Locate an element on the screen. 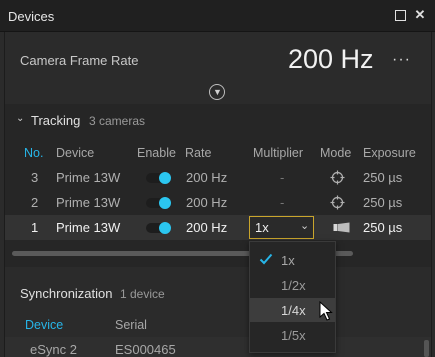 The width and height of the screenshot is (435, 357). vertical-scrollbar is located at coordinates (426, 348).